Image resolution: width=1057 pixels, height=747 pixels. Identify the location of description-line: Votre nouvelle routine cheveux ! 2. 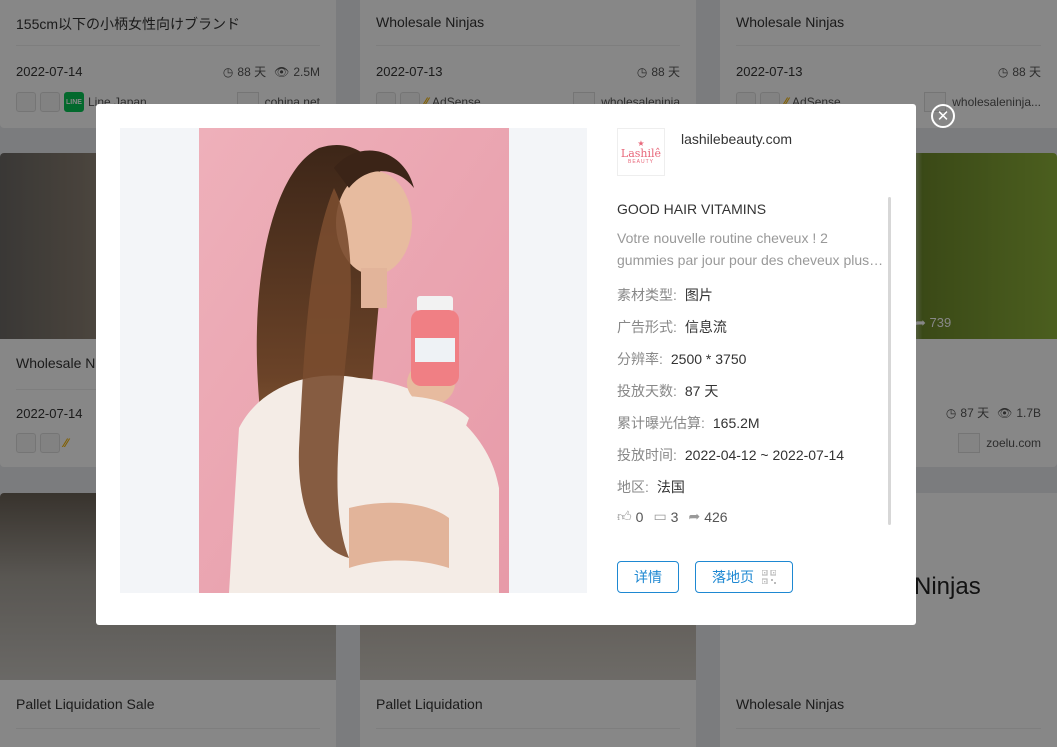
(722, 238).